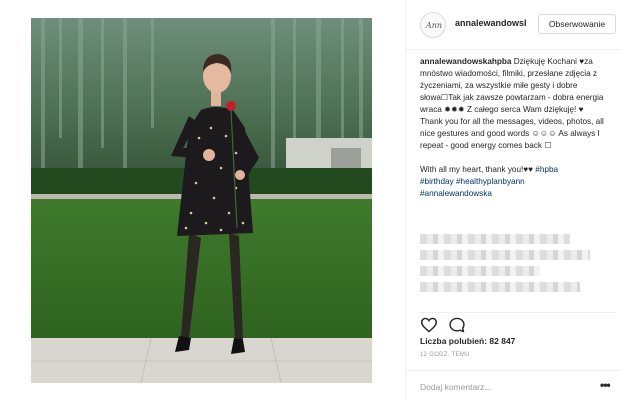 The width and height of the screenshot is (620, 400). Describe the element at coordinates (518, 265) in the screenshot. I see `blurred-comments` at that location.